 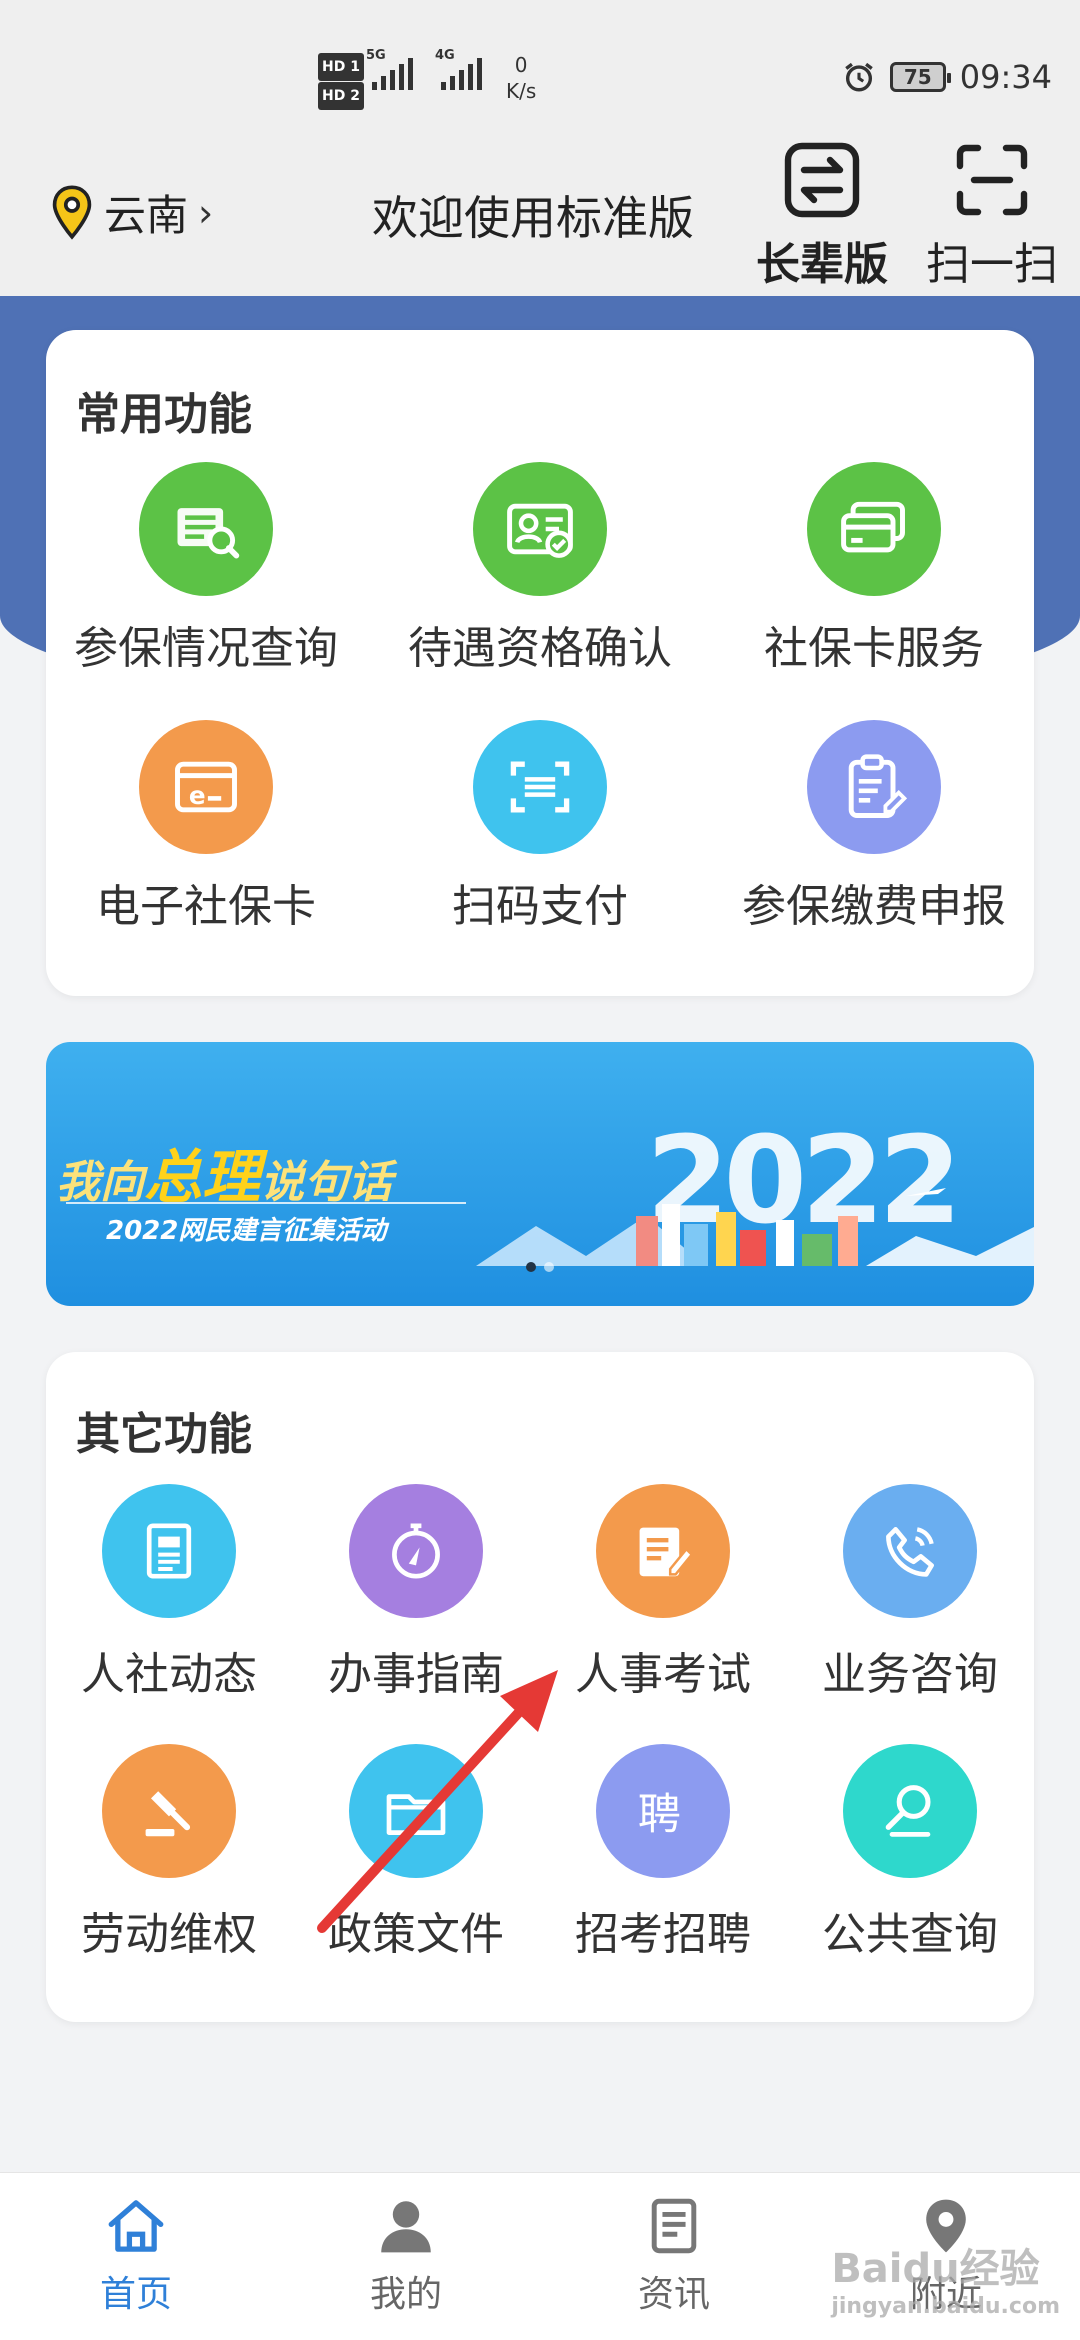 I want to click on feature-e-card: e 电子社保卡, so click(x=206, y=827).